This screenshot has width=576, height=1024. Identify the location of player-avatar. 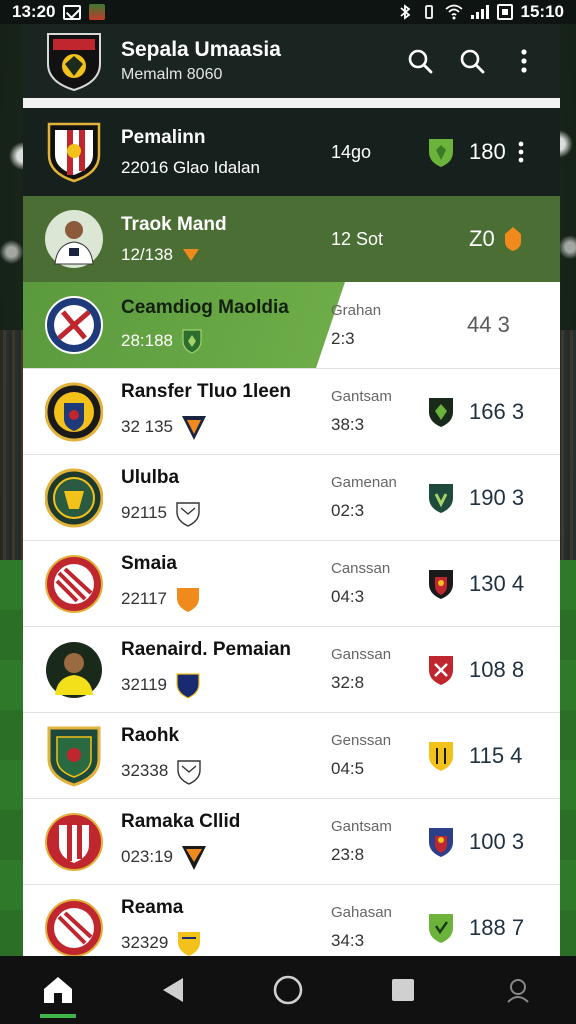
(74, 669).